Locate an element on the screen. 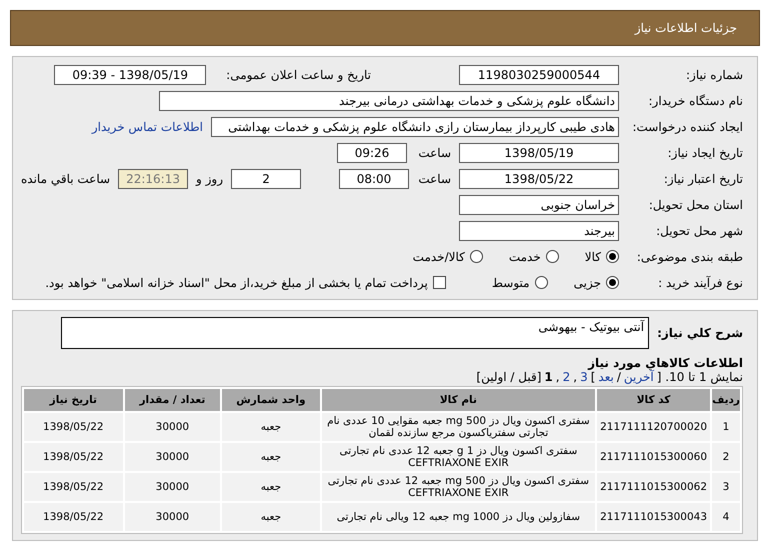 The height and width of the screenshot is (545, 770). table-cell: سفتری اکسون ویال دز 1 g جعبه 12 عددی نام تجارتی CEFTRIAXONE EXIR is located at coordinates (459, 457).